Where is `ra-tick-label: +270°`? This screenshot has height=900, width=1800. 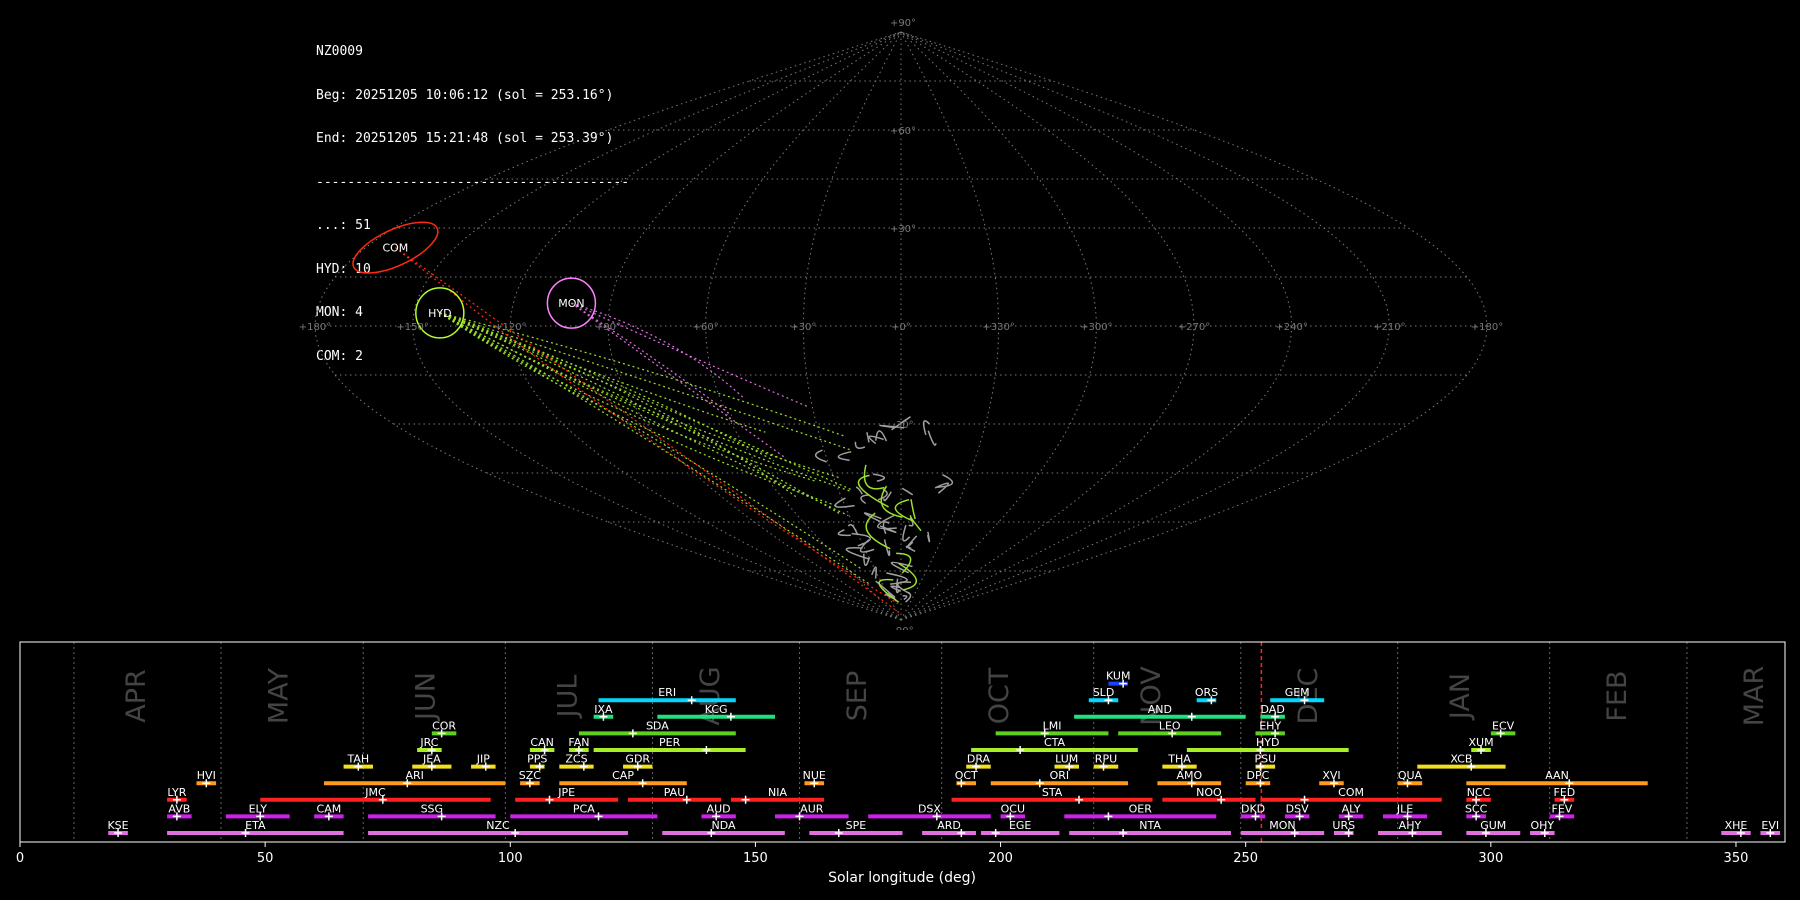 ra-tick-label: +270° is located at coordinates (1194, 327).